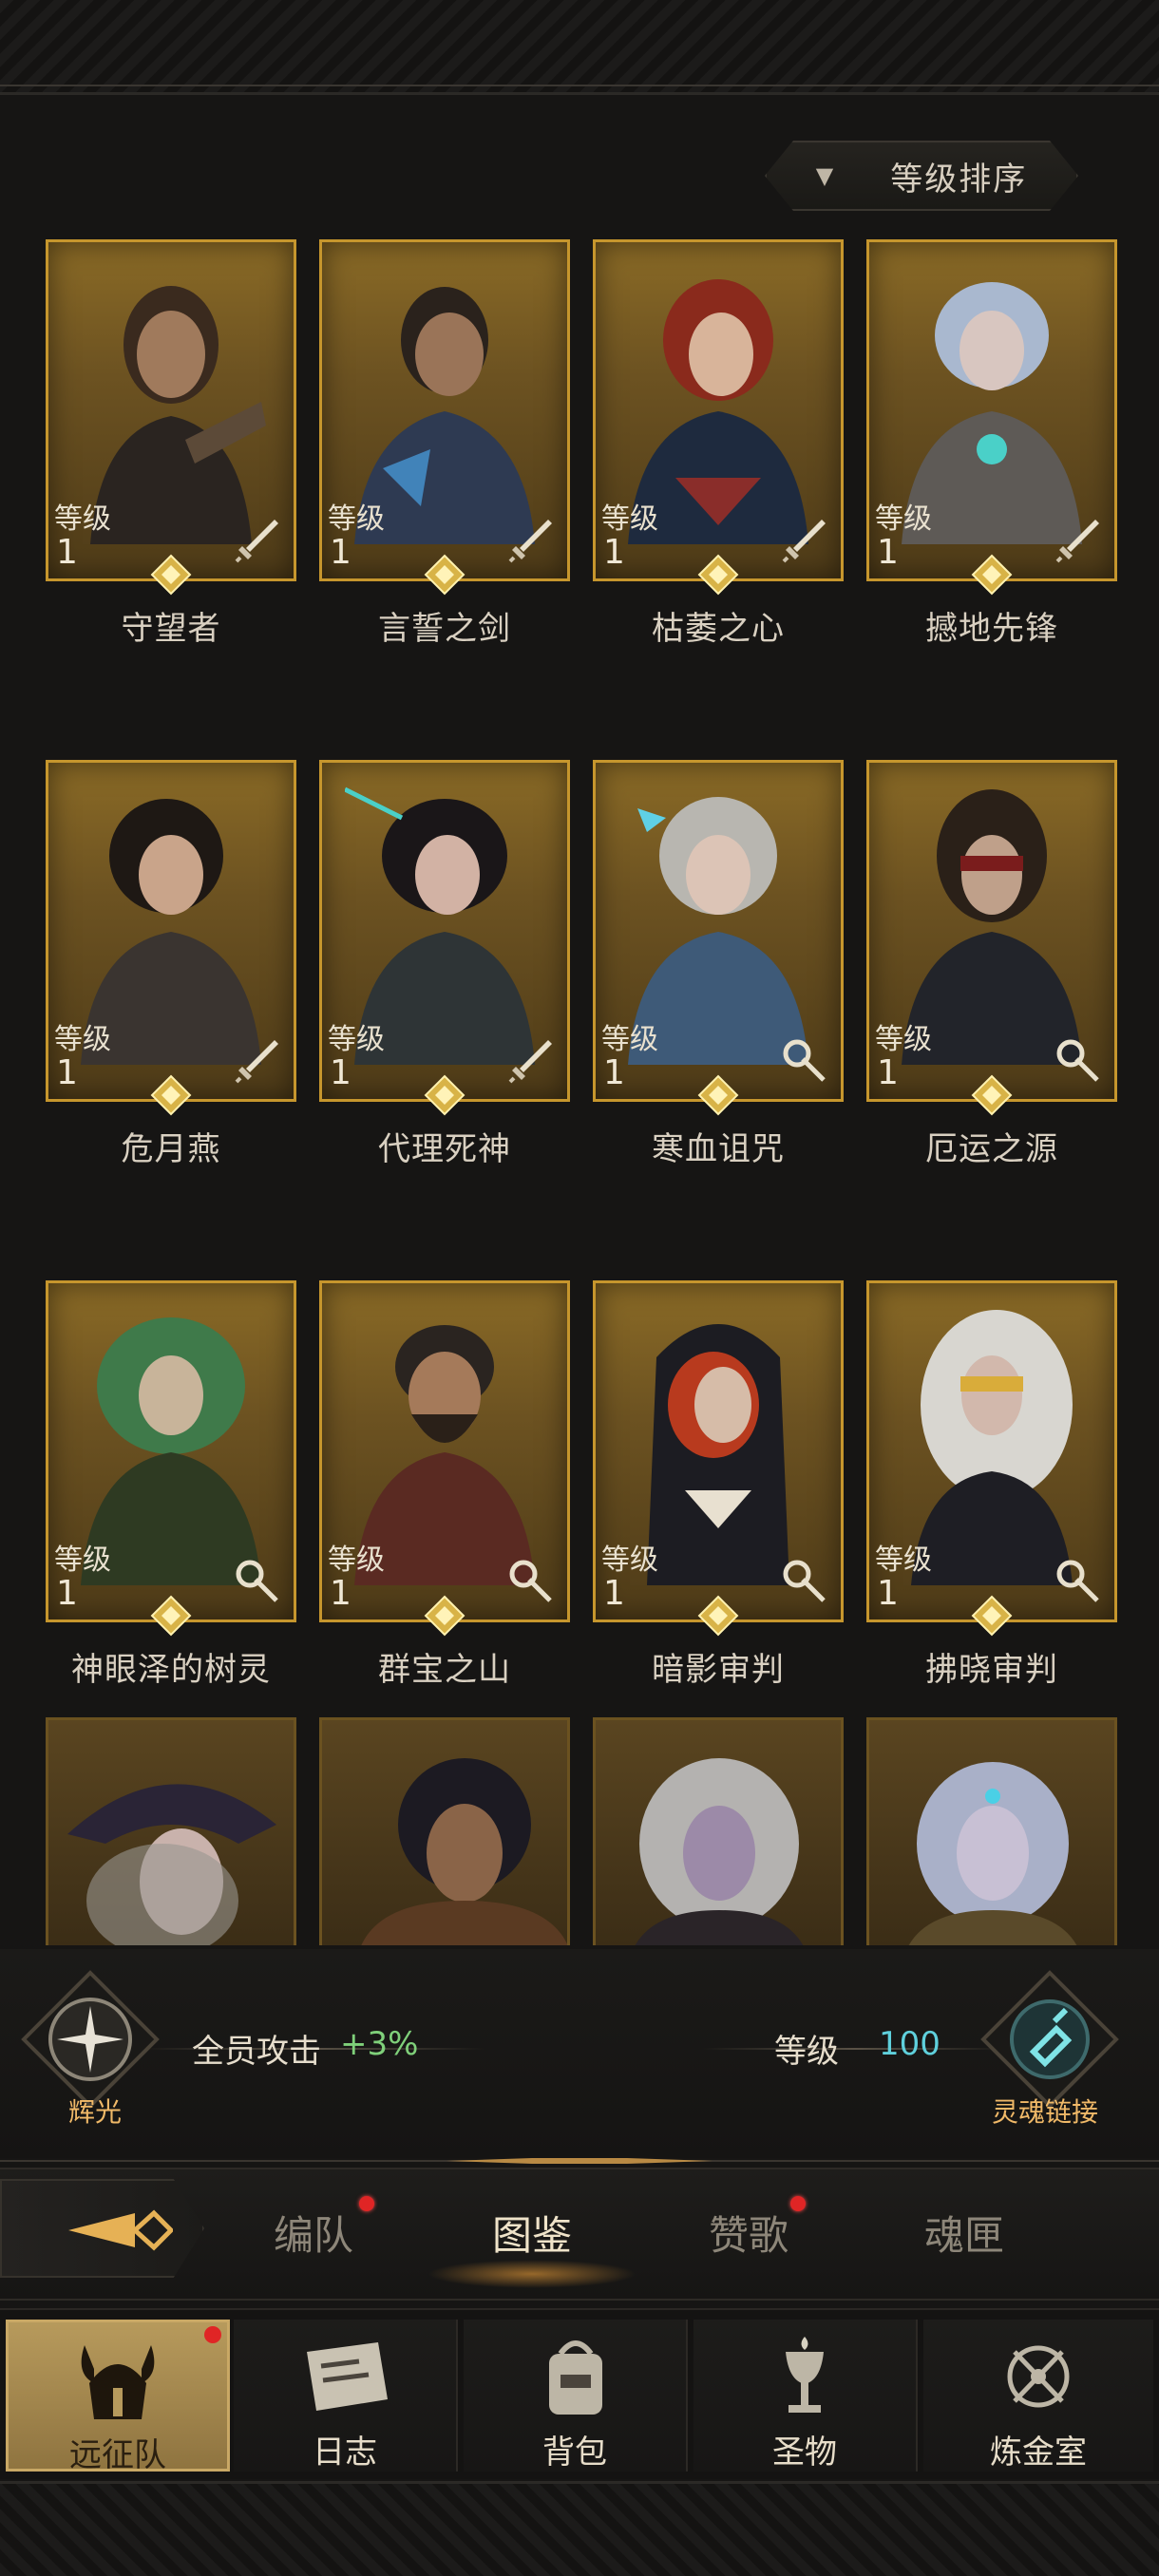  I want to click on bag-icon, so click(575, 2377).